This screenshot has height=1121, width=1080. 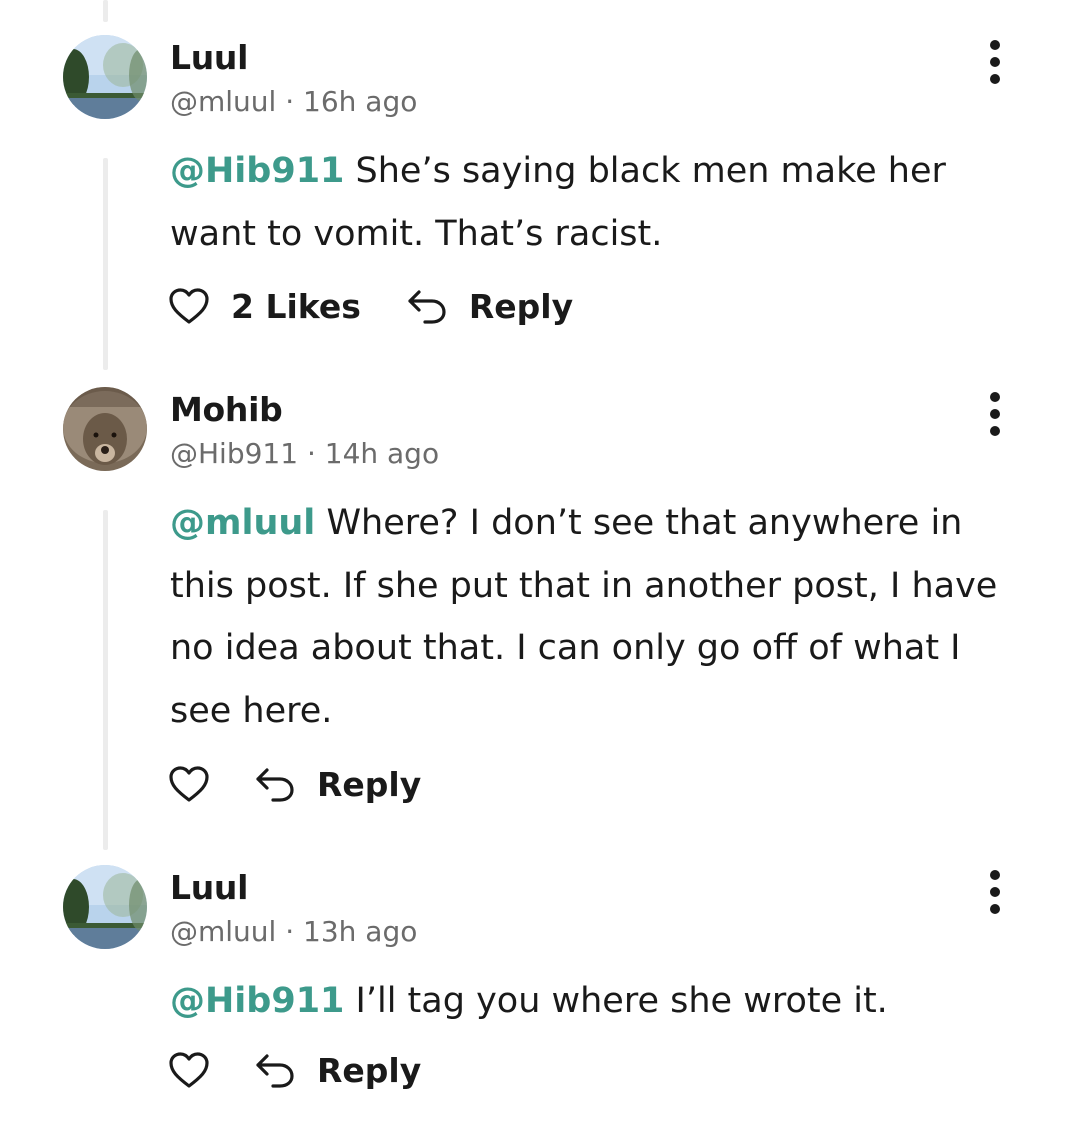 I want to click on author-name: Mohib, so click(x=226, y=409).